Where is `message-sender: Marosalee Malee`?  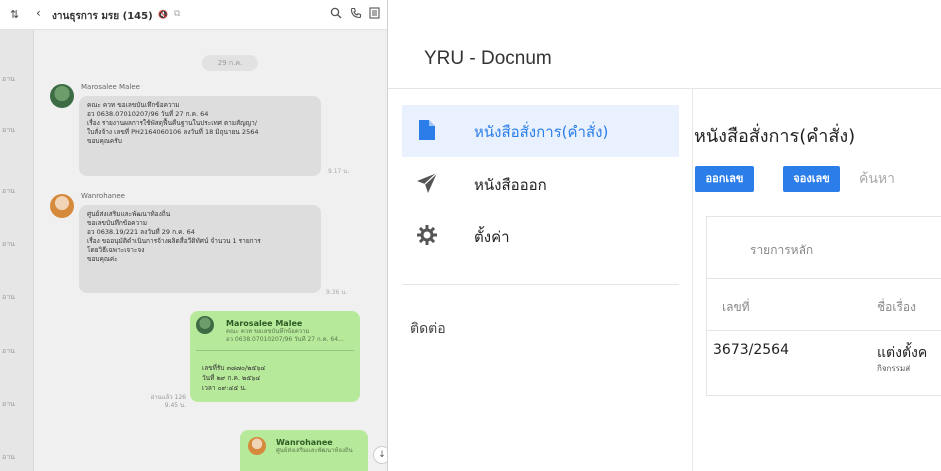
message-sender: Marosalee Malee is located at coordinates (110, 87).